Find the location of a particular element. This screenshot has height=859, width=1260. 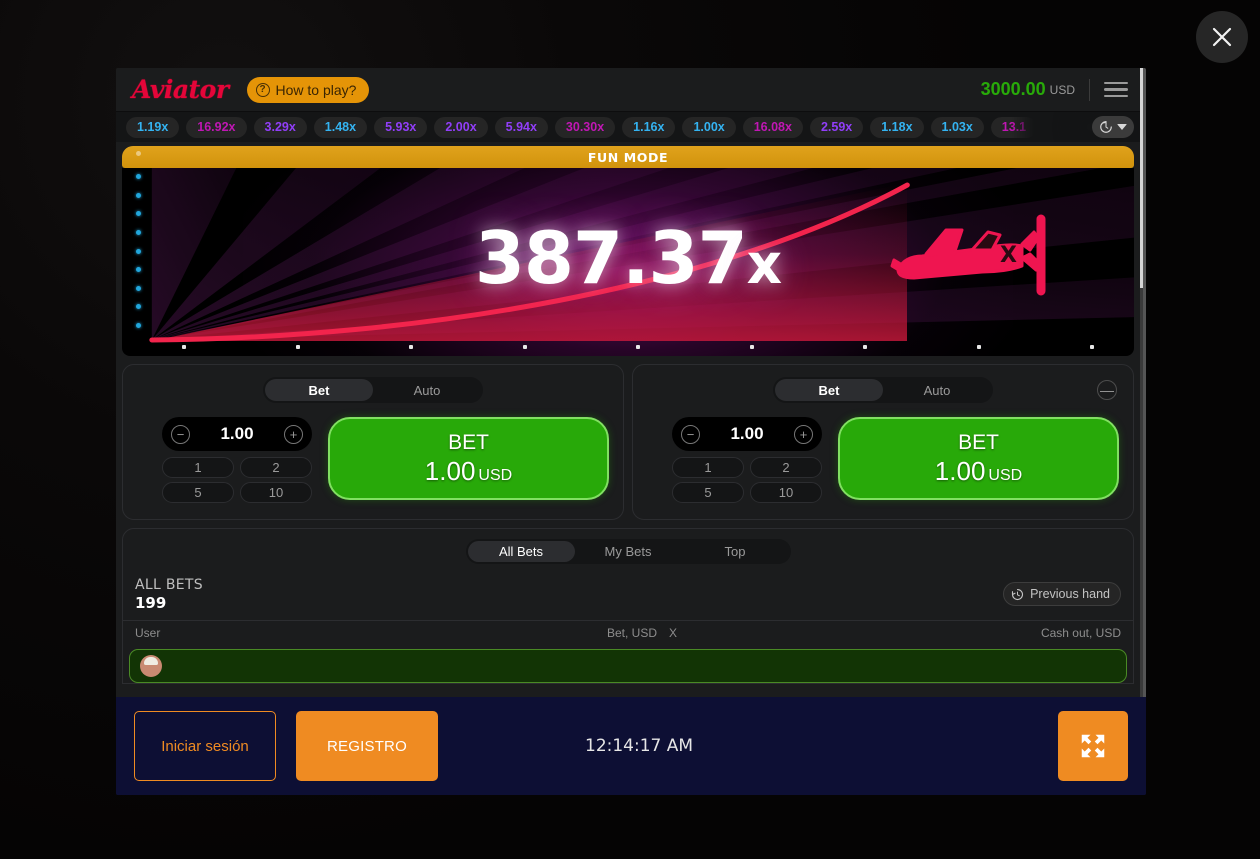

multiplier-chip: 2.59x is located at coordinates (836, 127).